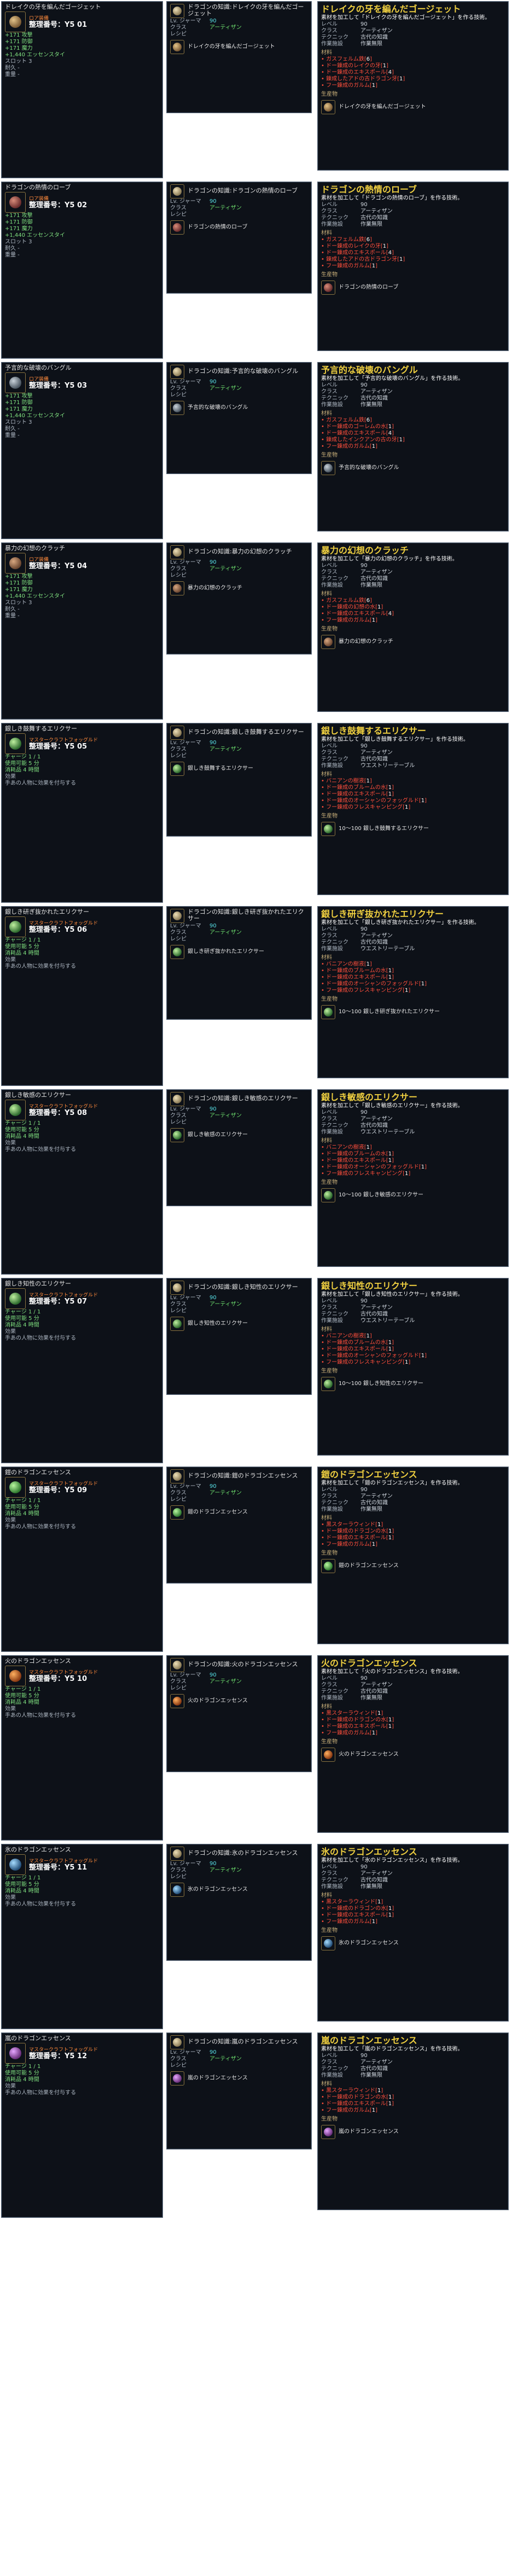 The width and height of the screenshot is (512, 2576). What do you see at coordinates (395, 740) in the screenshot?
I see `craft-description: 素材を加工して「銀しき鼓舞するエリクサー」を作る技術。` at bounding box center [395, 740].